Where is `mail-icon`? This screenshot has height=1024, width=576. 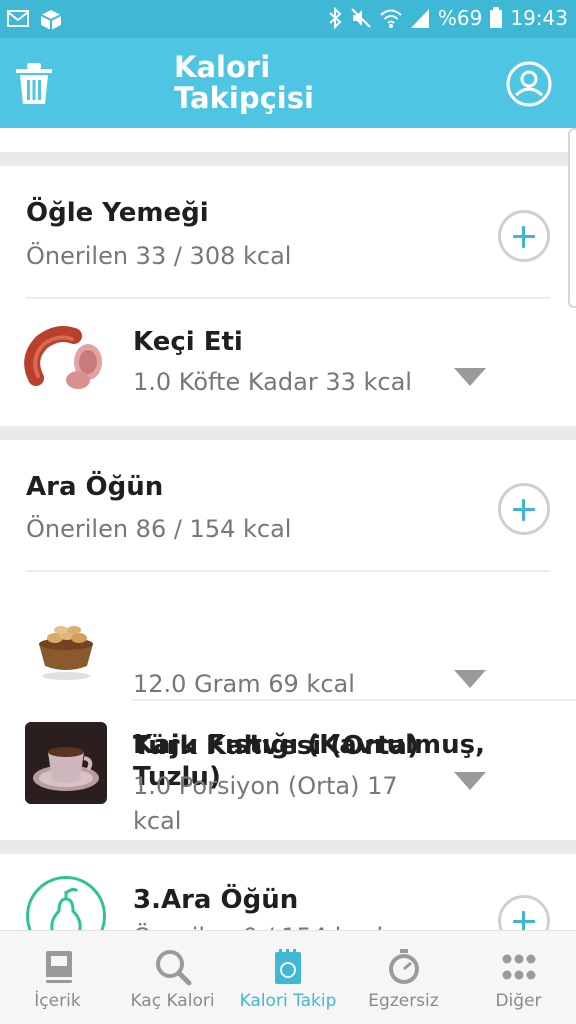
mail-icon is located at coordinates (18, 18).